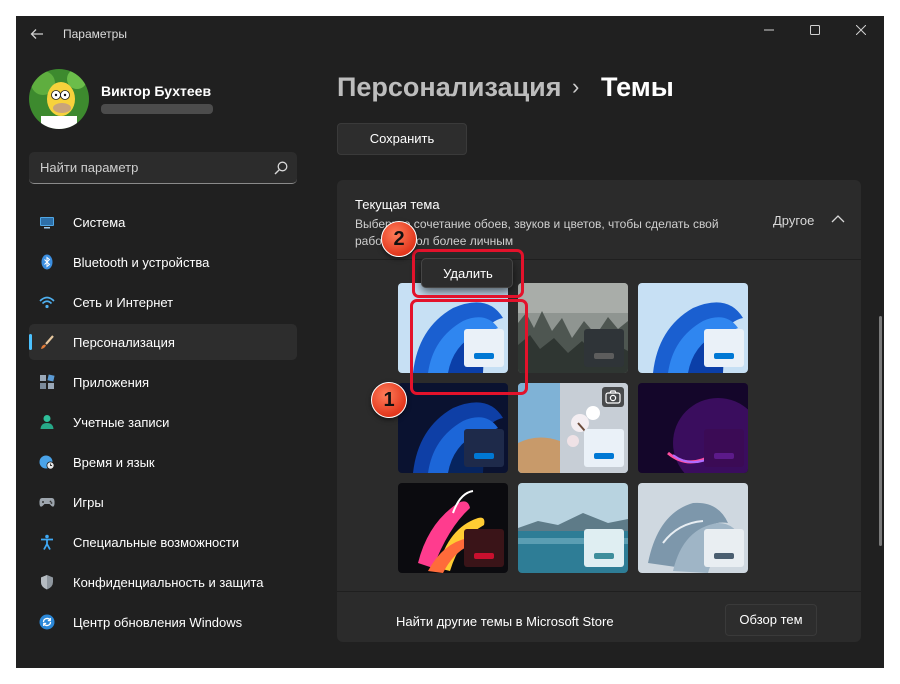 The width and height of the screenshot is (900, 684). I want to click on close-icon, so click(861, 30).